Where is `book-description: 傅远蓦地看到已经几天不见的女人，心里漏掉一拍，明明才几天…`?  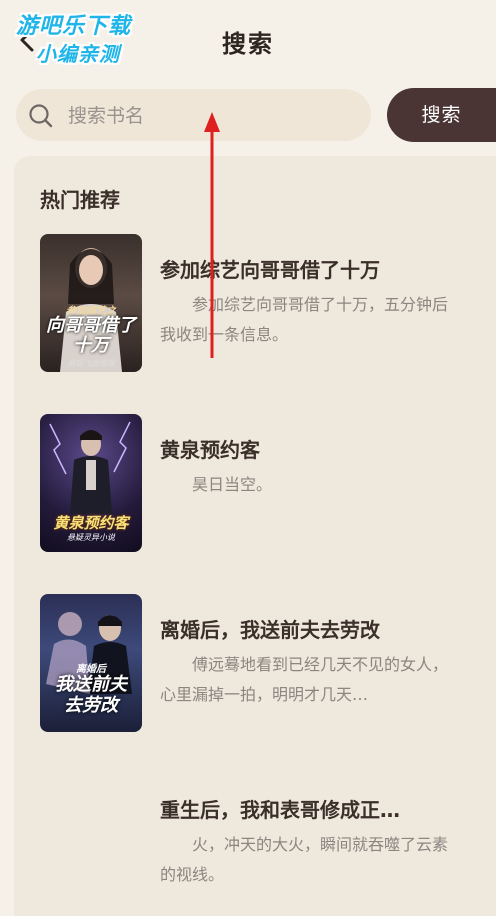 book-description: 傅远蓦地看到已经几天不见的女人，心里漏掉一拍，明明才几天… is located at coordinates (304, 679).